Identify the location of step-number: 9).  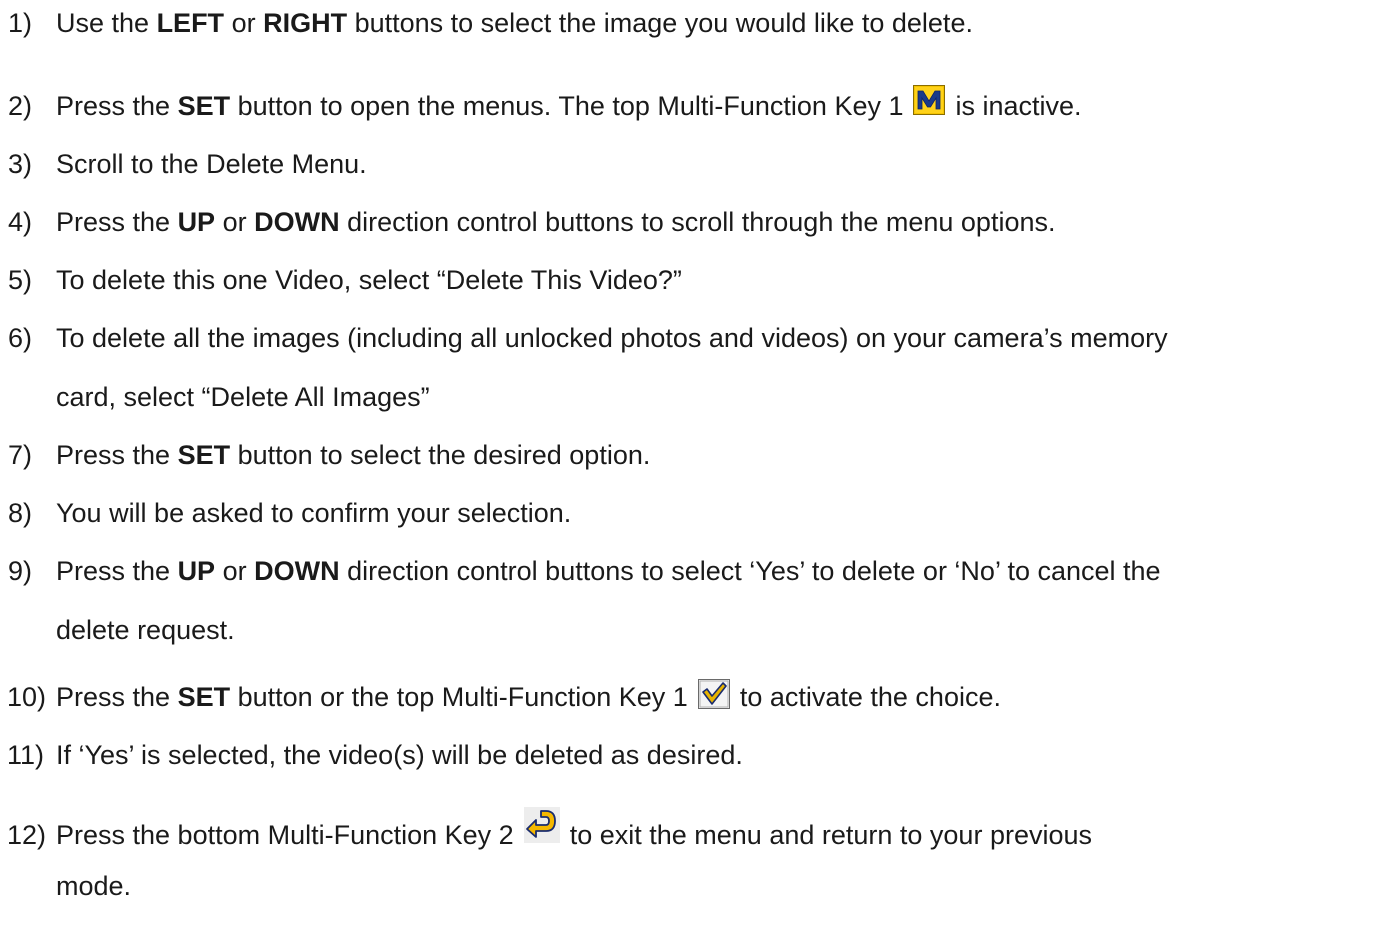
(20, 571).